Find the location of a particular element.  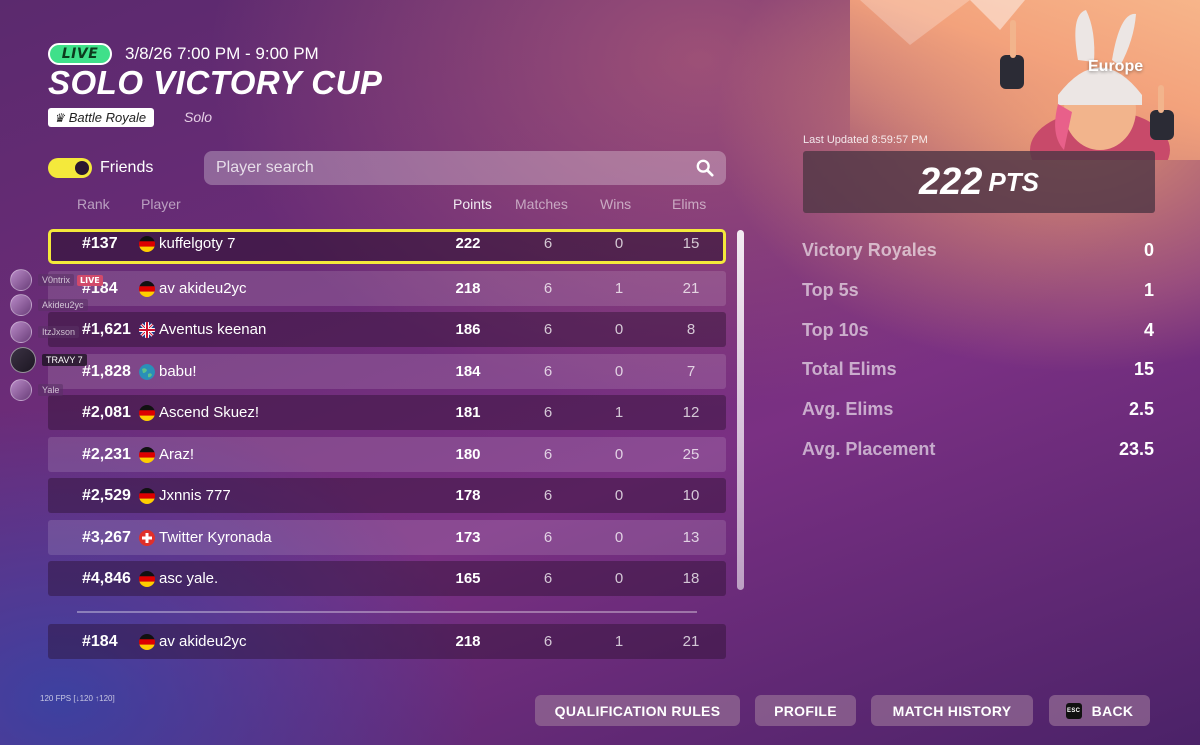

elims-cell: 15 is located at coordinates (691, 243).